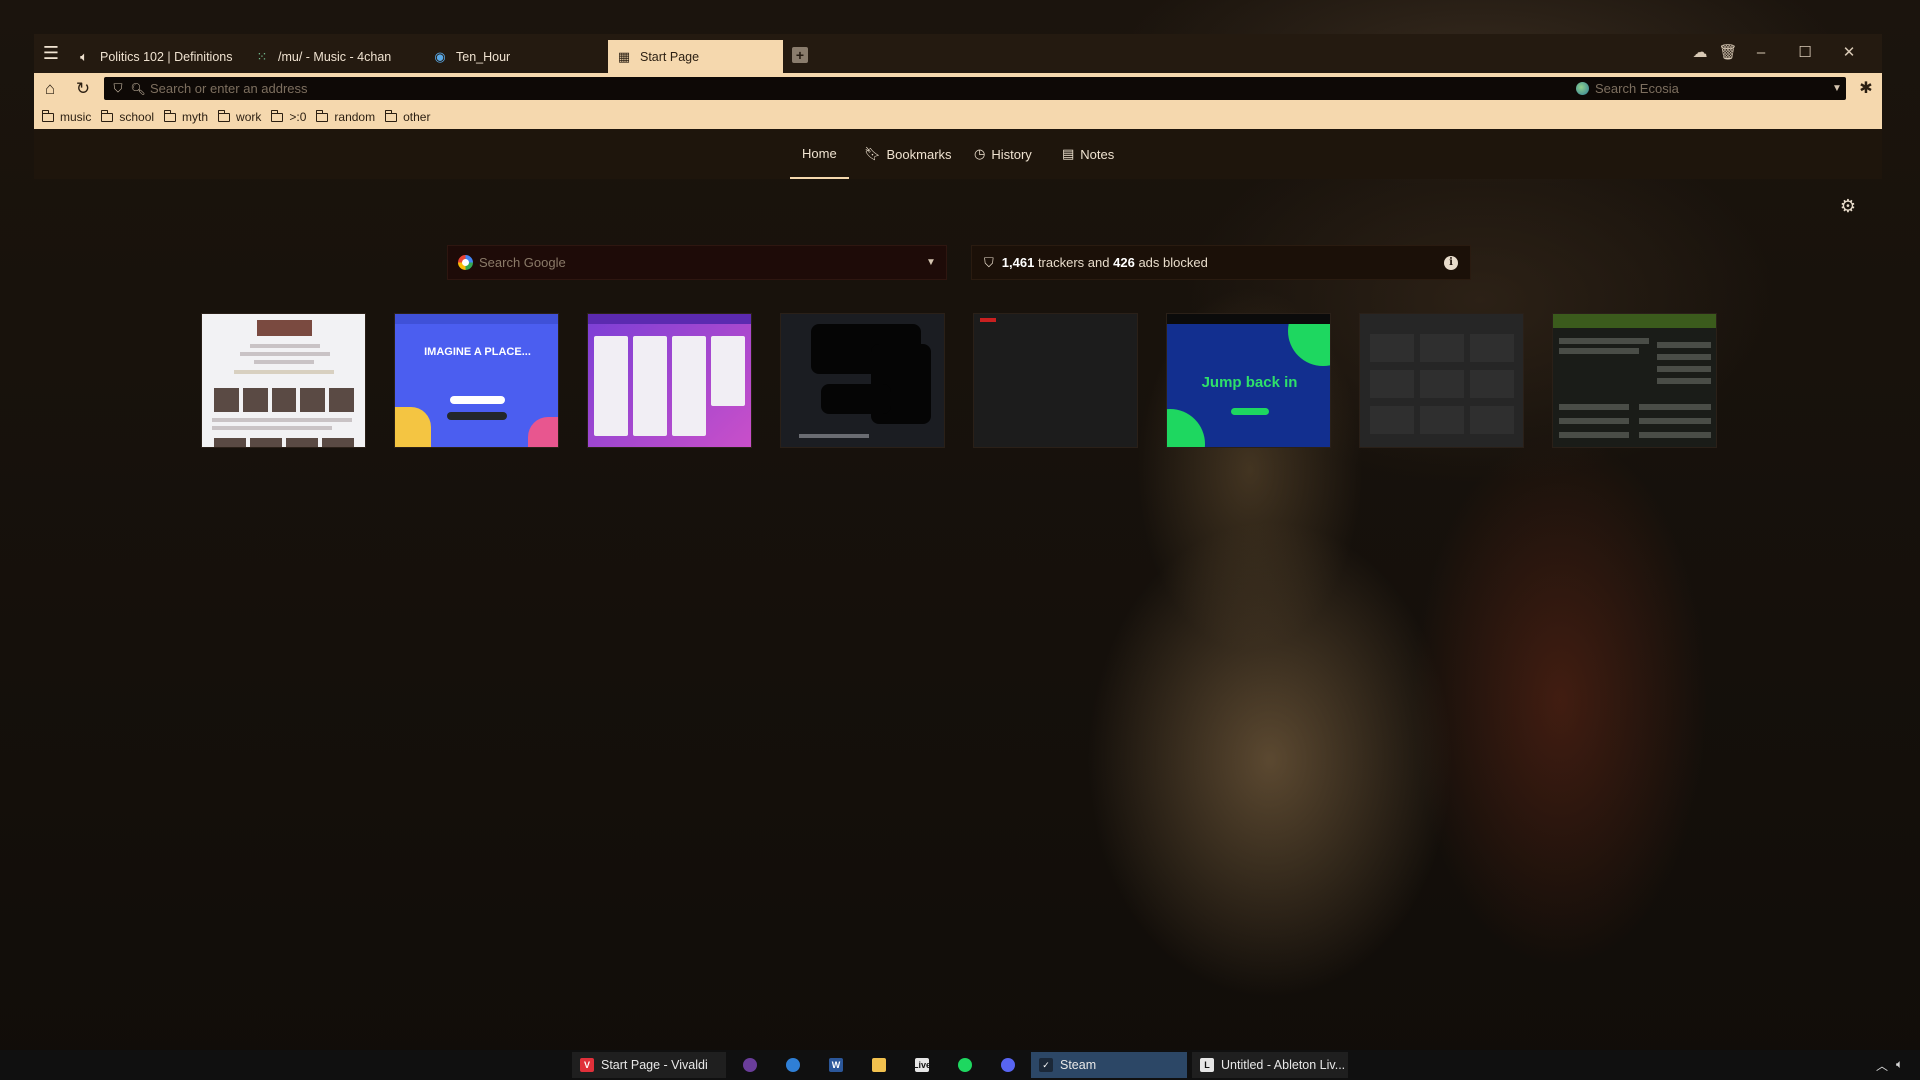 Image resolution: width=1920 pixels, height=1080 pixels. What do you see at coordinates (1728, 53) in the screenshot?
I see `trash-icon: 🗑︎` at bounding box center [1728, 53].